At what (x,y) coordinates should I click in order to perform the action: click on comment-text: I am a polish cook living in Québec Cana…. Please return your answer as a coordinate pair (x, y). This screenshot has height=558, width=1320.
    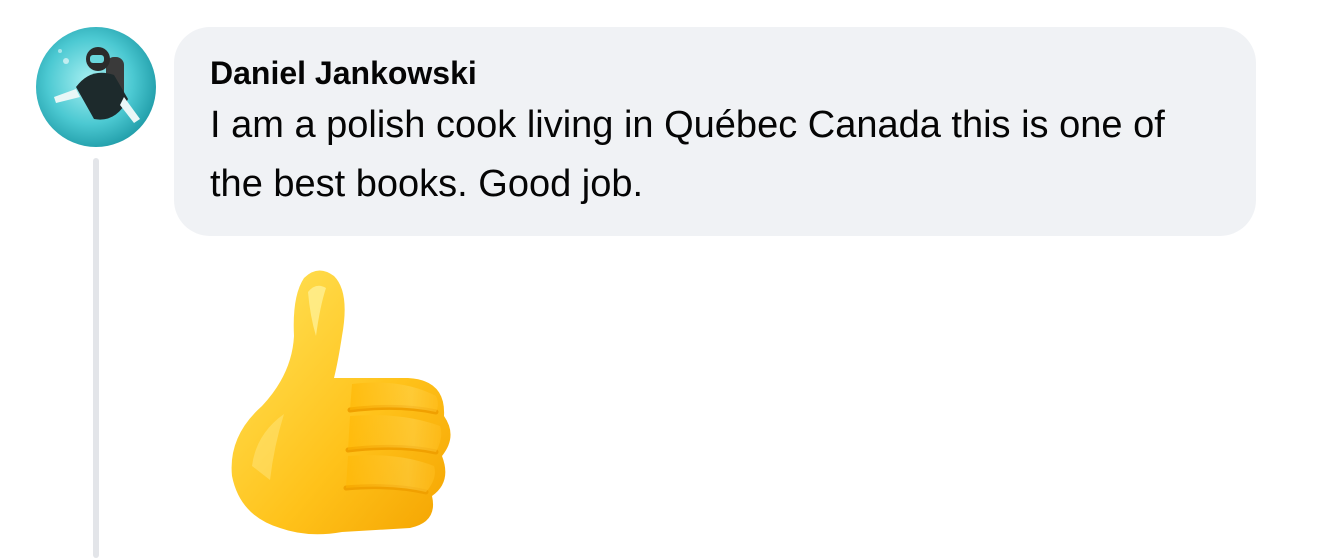
    Looking at the image, I should click on (687, 154).